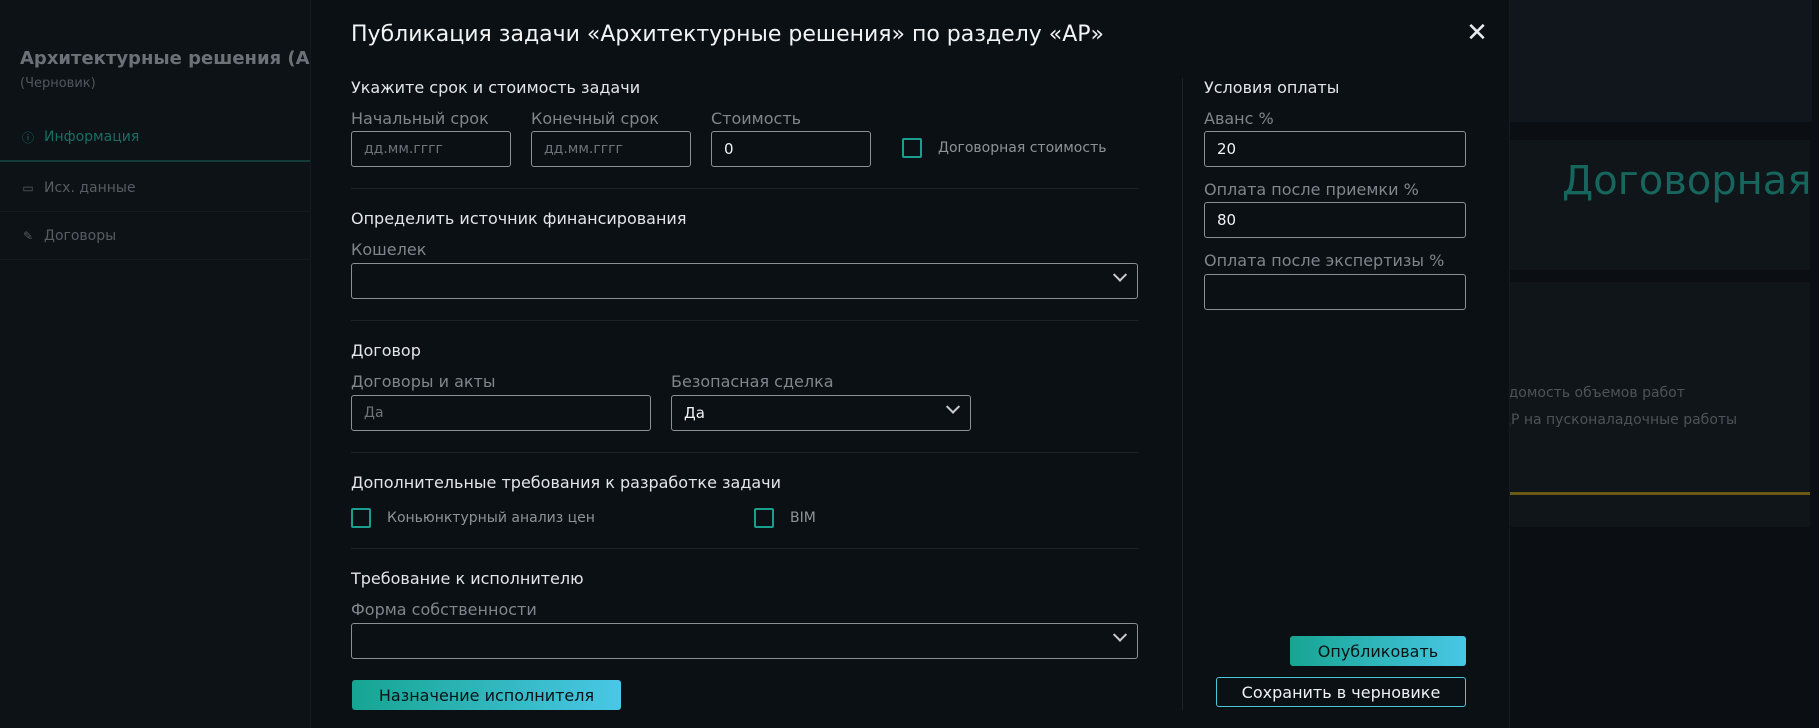  What do you see at coordinates (374, 413) in the screenshot?
I see `contracts-acts-placeholder: Да` at bounding box center [374, 413].